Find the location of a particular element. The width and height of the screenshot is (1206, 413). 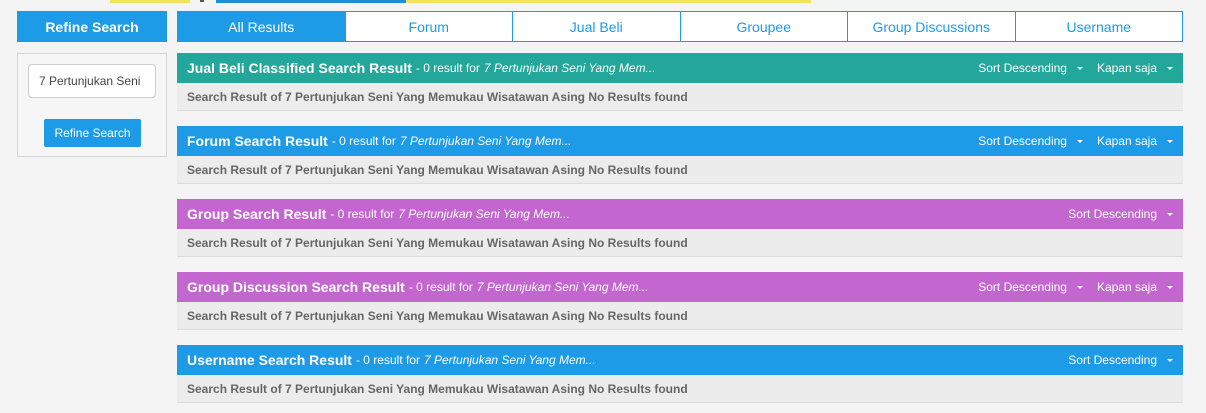

tab-jual-beli: Jual Beli is located at coordinates (596, 26).